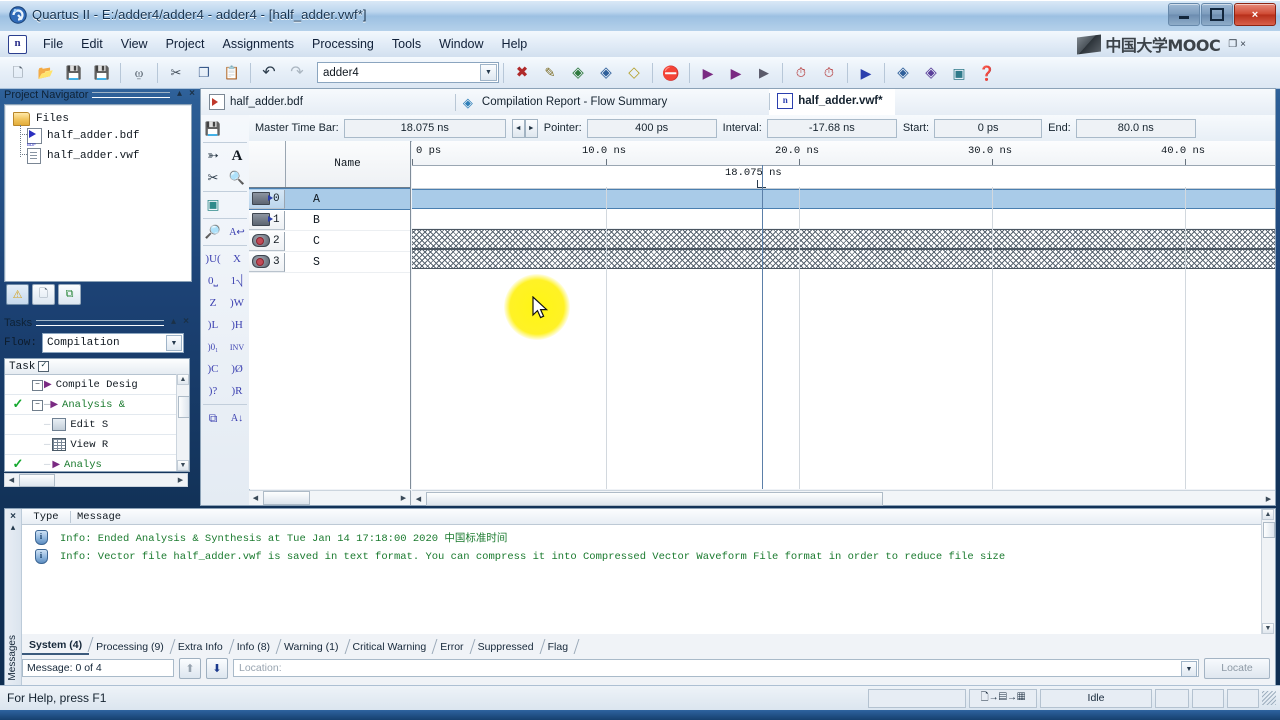 Image resolution: width=1280 pixels, height=720 pixels. I want to click on text-tool-icon: A, so click(237, 156).